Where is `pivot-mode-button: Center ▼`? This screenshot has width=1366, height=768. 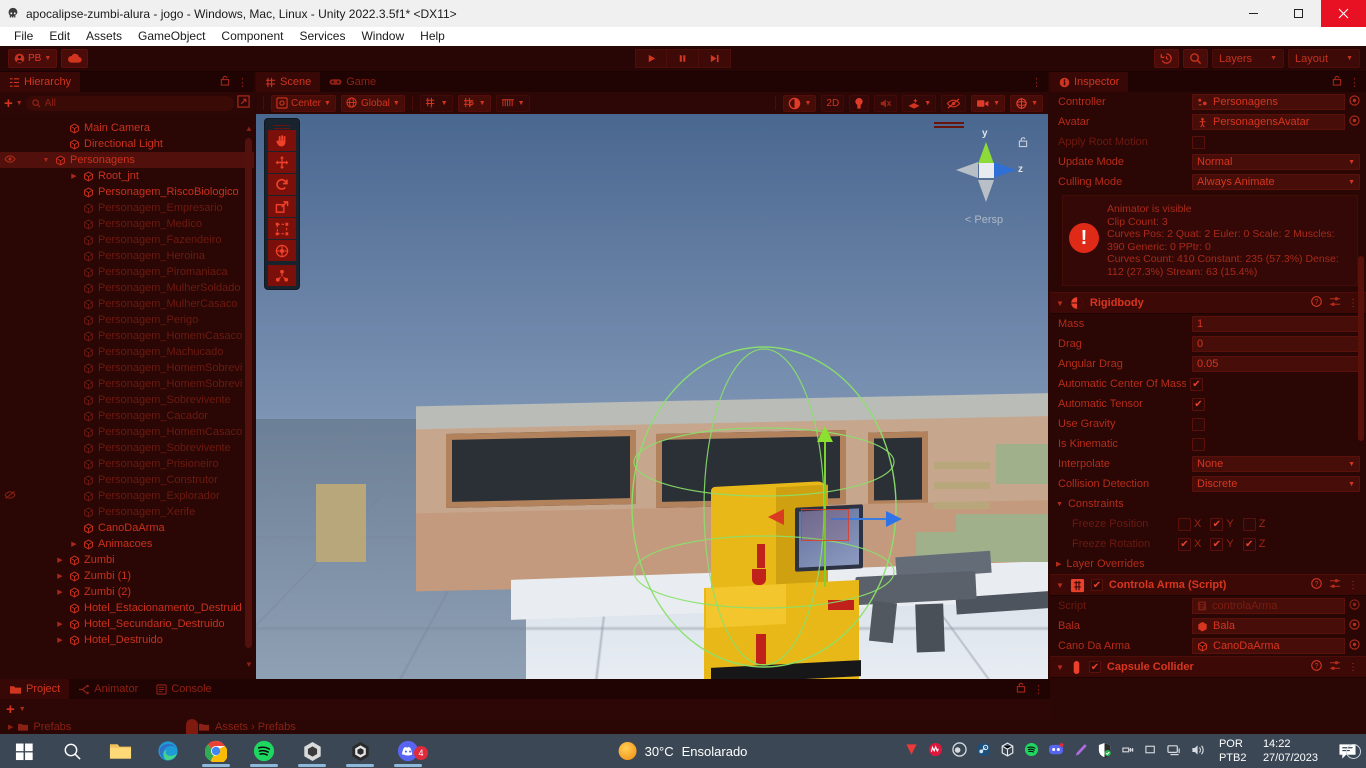
pivot-mode-button: Center ▼ is located at coordinates (303, 103).